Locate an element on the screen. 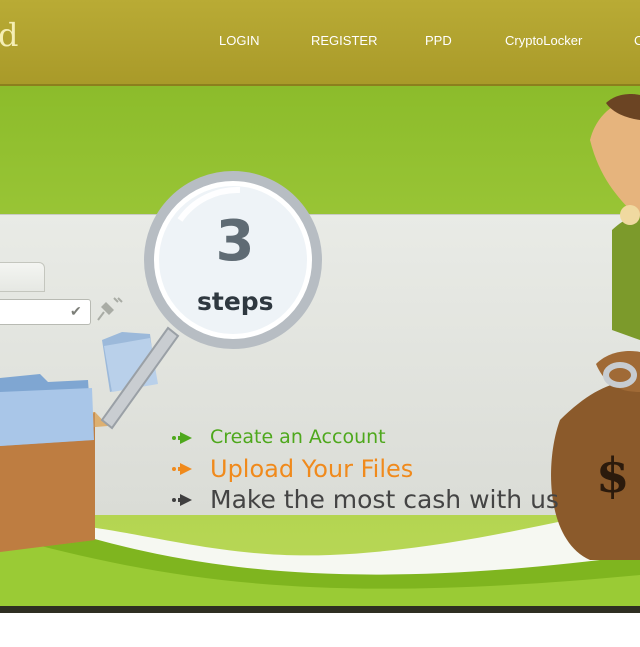 The width and height of the screenshot is (640, 647). step-create-account: Create an Account is located at coordinates (298, 437).